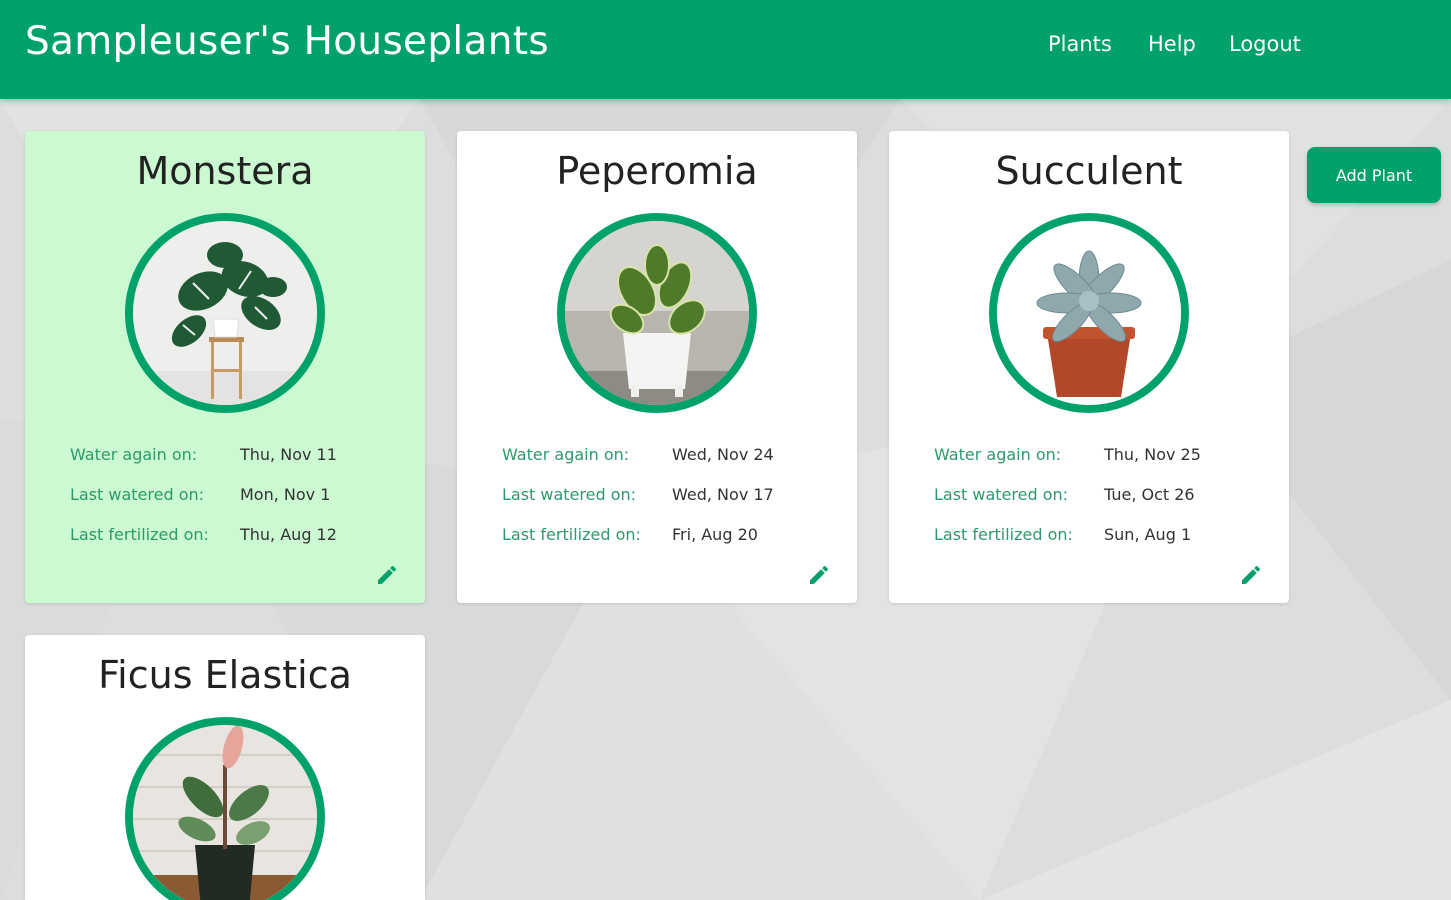 This screenshot has height=900, width=1451. I want to click on nav-help-link: Help, so click(1172, 44).